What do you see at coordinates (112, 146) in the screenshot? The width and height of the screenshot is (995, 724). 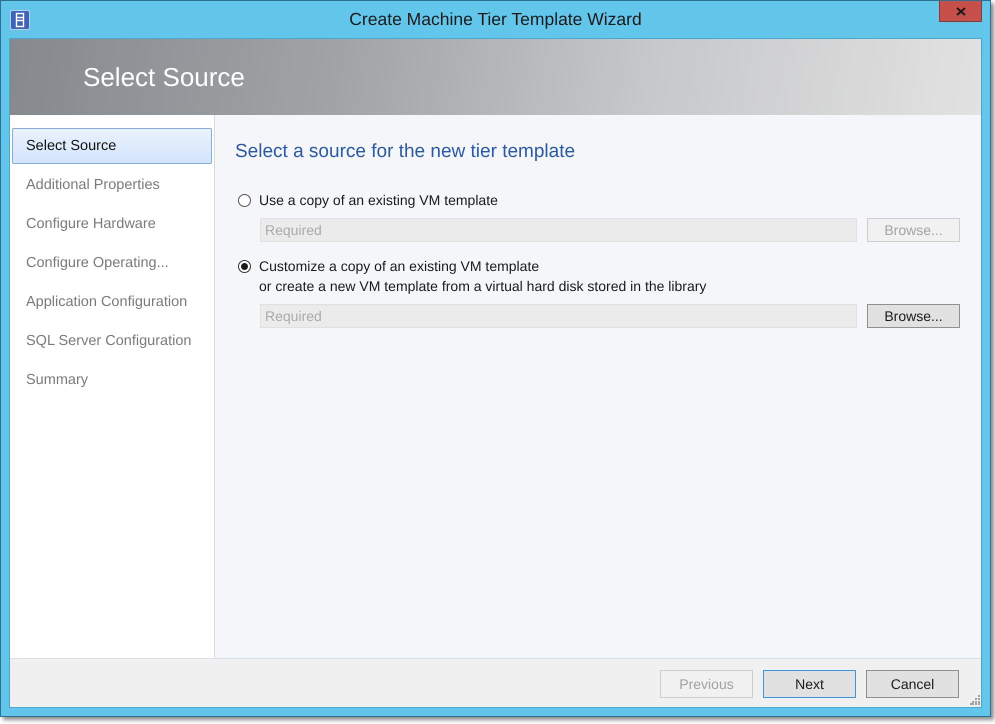 I see `wizard-step: Select Source` at bounding box center [112, 146].